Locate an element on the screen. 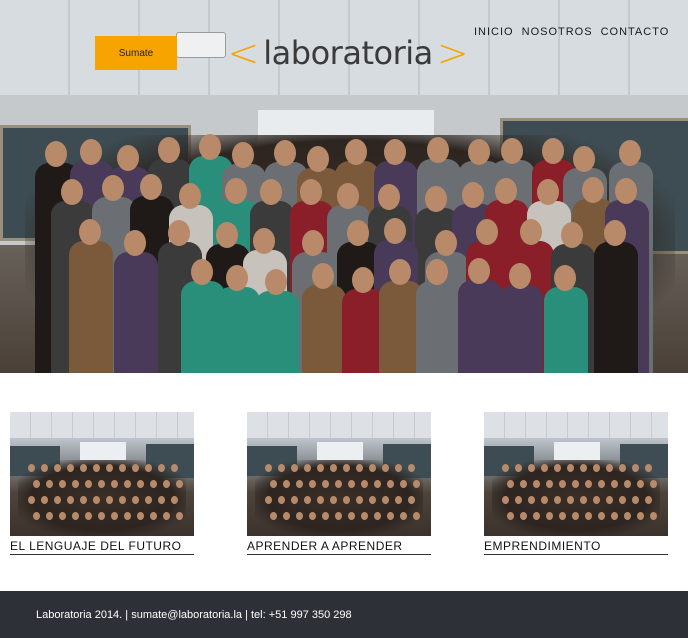  card-lenguaje: EL LENGUAJE DEL FUTURO is located at coordinates (102, 483).